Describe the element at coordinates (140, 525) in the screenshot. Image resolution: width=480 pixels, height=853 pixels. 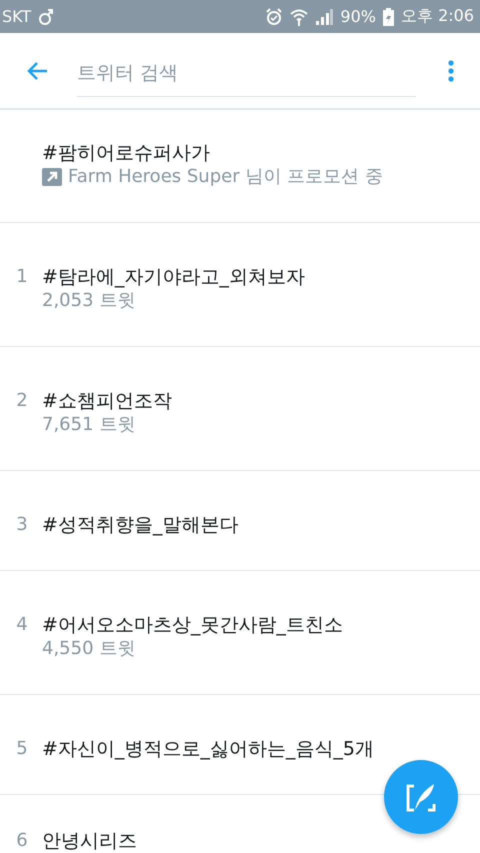
I see `trend-title: #성적취향을_말해본다` at that location.